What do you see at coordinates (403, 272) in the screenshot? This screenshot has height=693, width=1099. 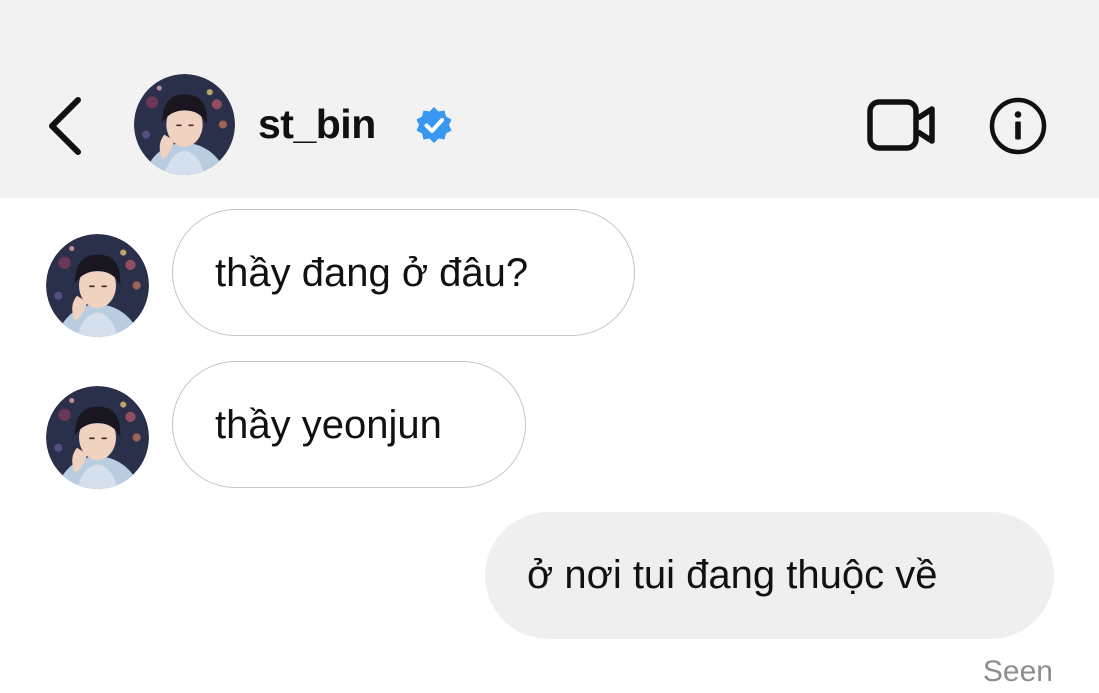 I see `incoming-message-bubble: thầy đang ở đâu?` at bounding box center [403, 272].